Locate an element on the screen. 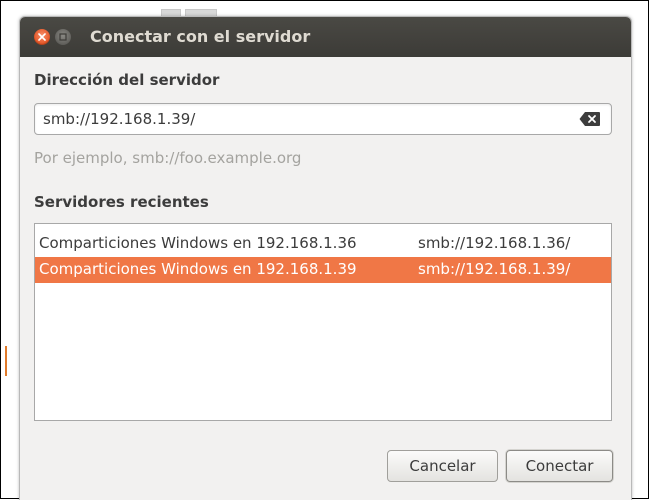 The width and height of the screenshot is (649, 500). maximize-icon is located at coordinates (63, 37).